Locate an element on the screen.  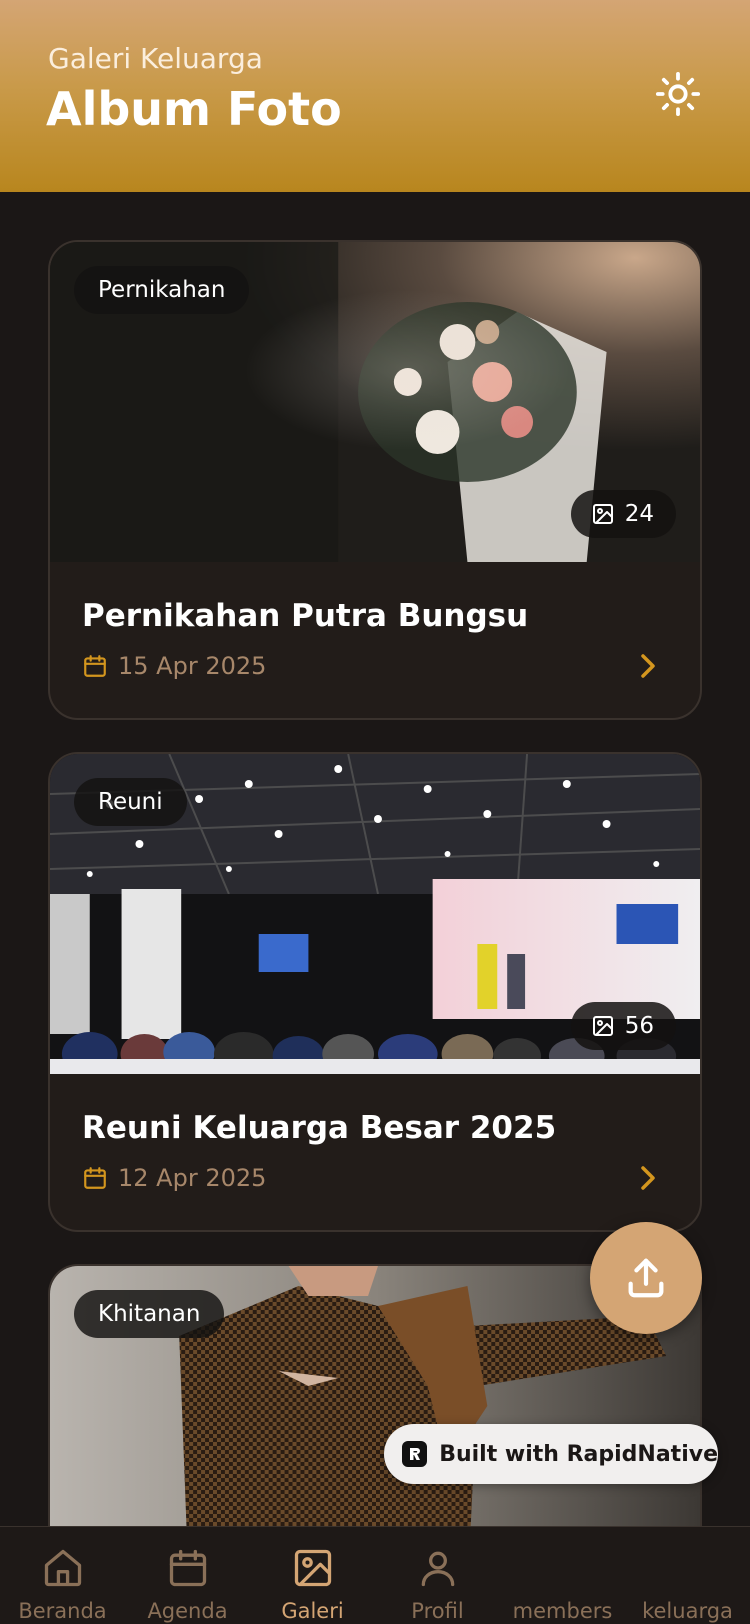
upload-icon is located at coordinates (646, 1278).